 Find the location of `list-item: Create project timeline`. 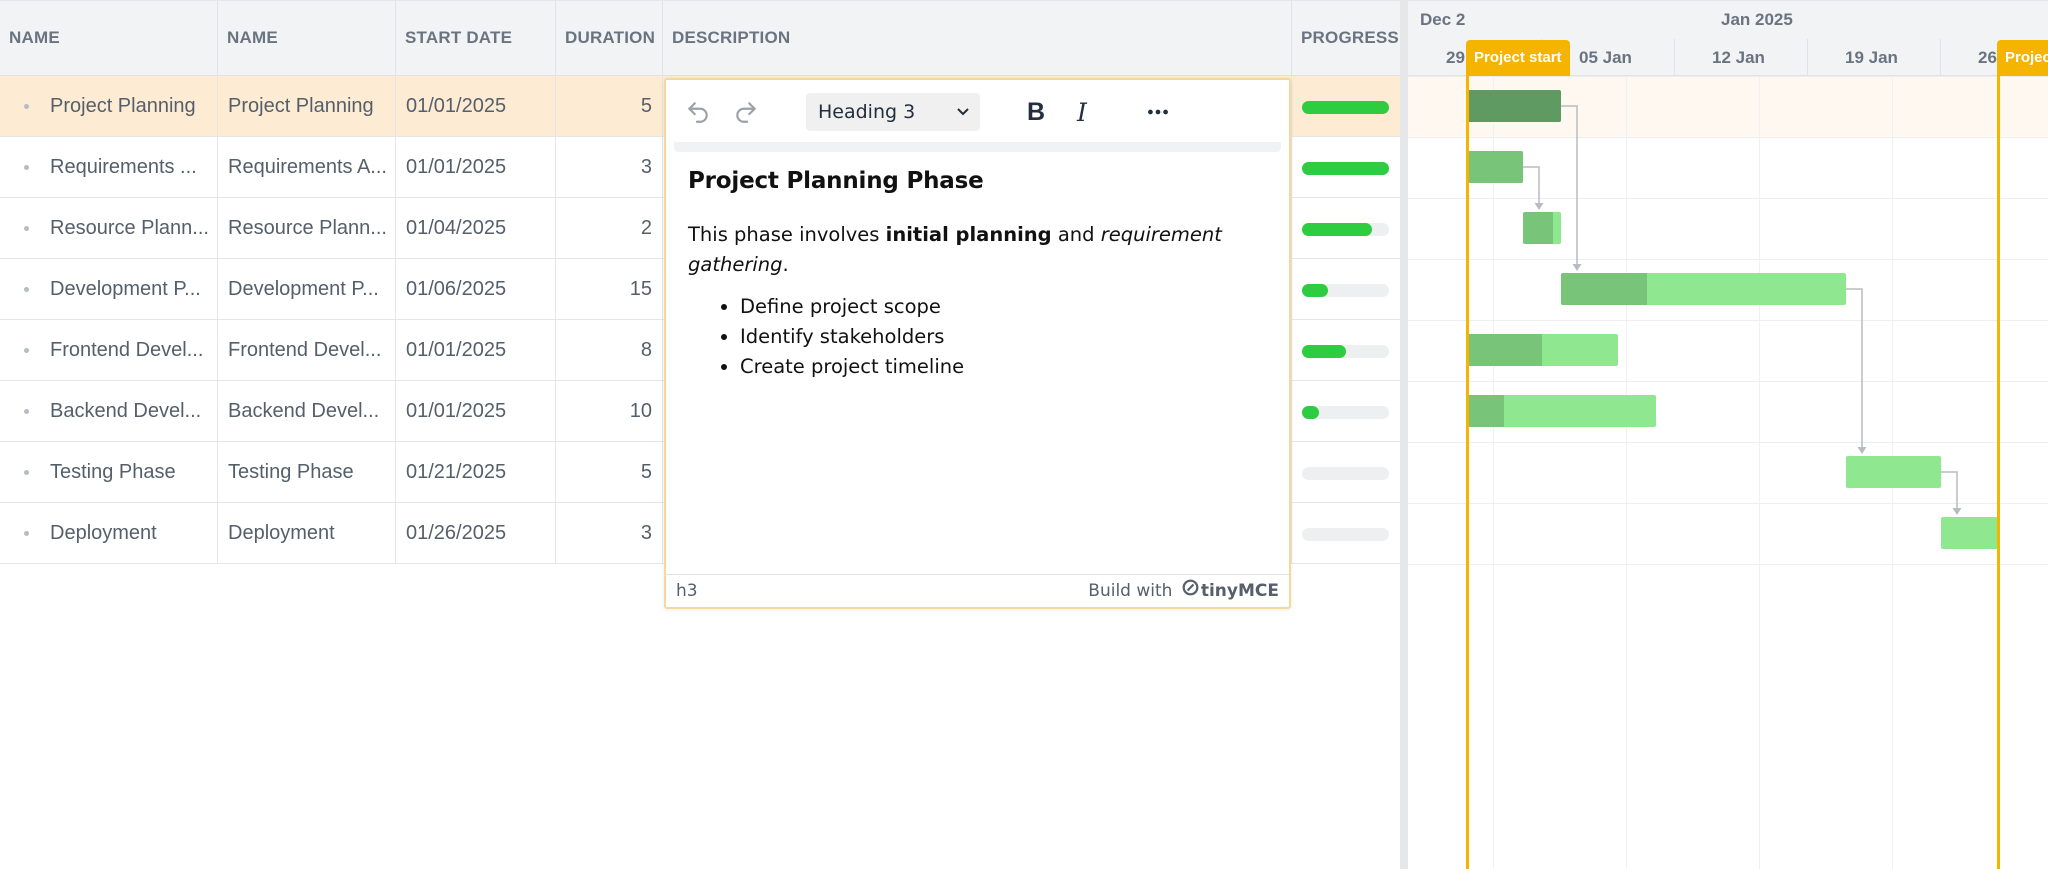

list-item: Create project timeline is located at coordinates (1004, 367).